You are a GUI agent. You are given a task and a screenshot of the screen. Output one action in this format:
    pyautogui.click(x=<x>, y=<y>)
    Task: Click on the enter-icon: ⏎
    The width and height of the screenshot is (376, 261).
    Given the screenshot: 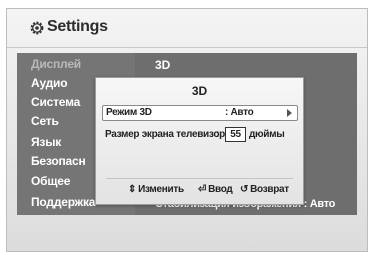 What is the action you would take?
    pyautogui.click(x=202, y=189)
    